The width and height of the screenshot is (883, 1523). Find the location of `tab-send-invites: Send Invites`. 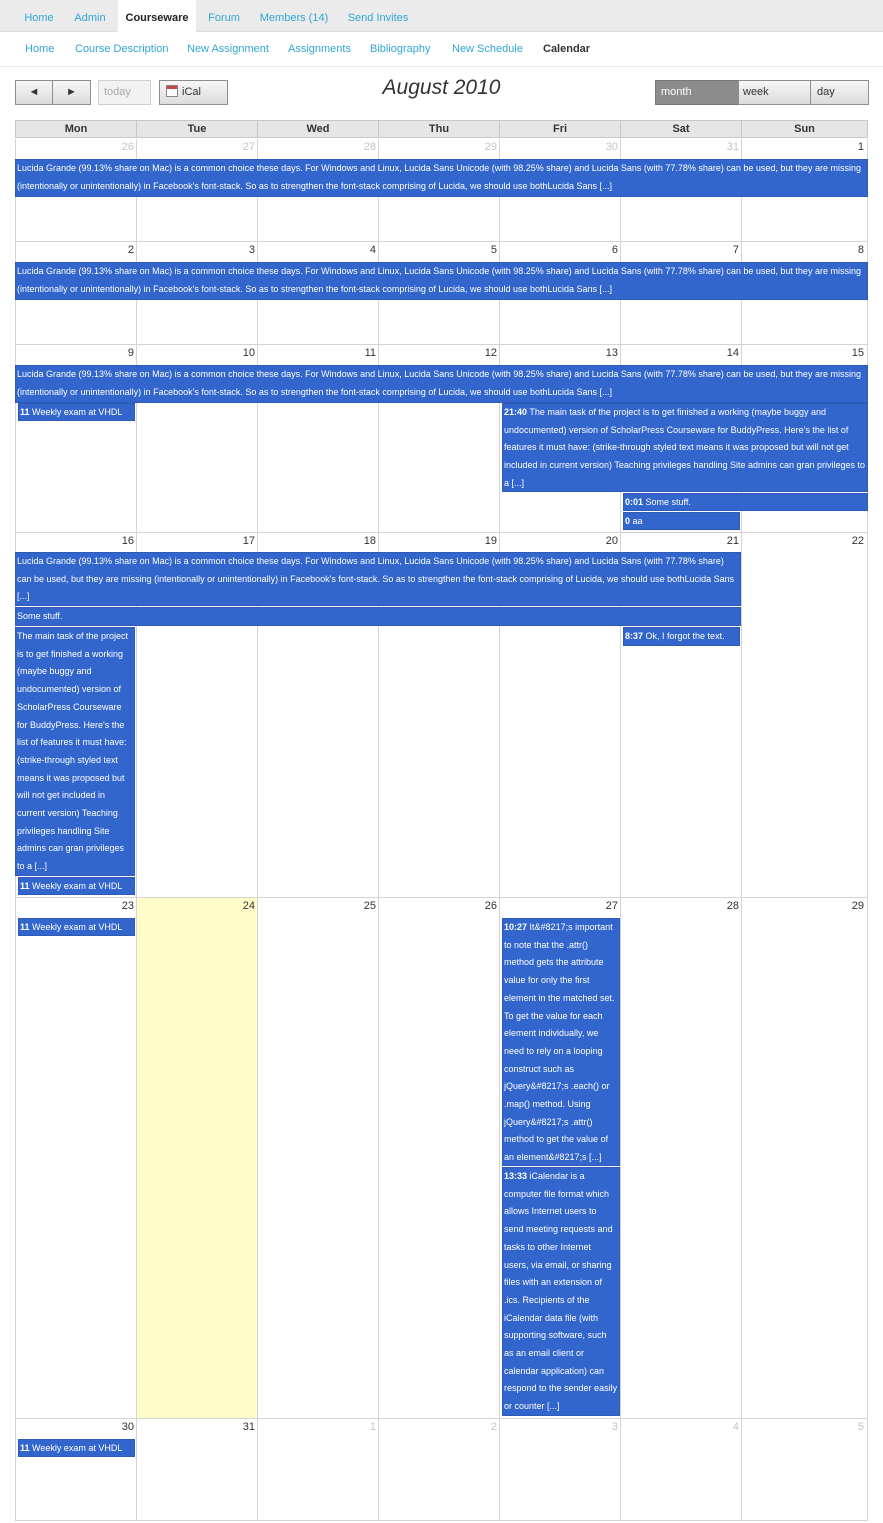

tab-send-invites: Send Invites is located at coordinates (378, 16).